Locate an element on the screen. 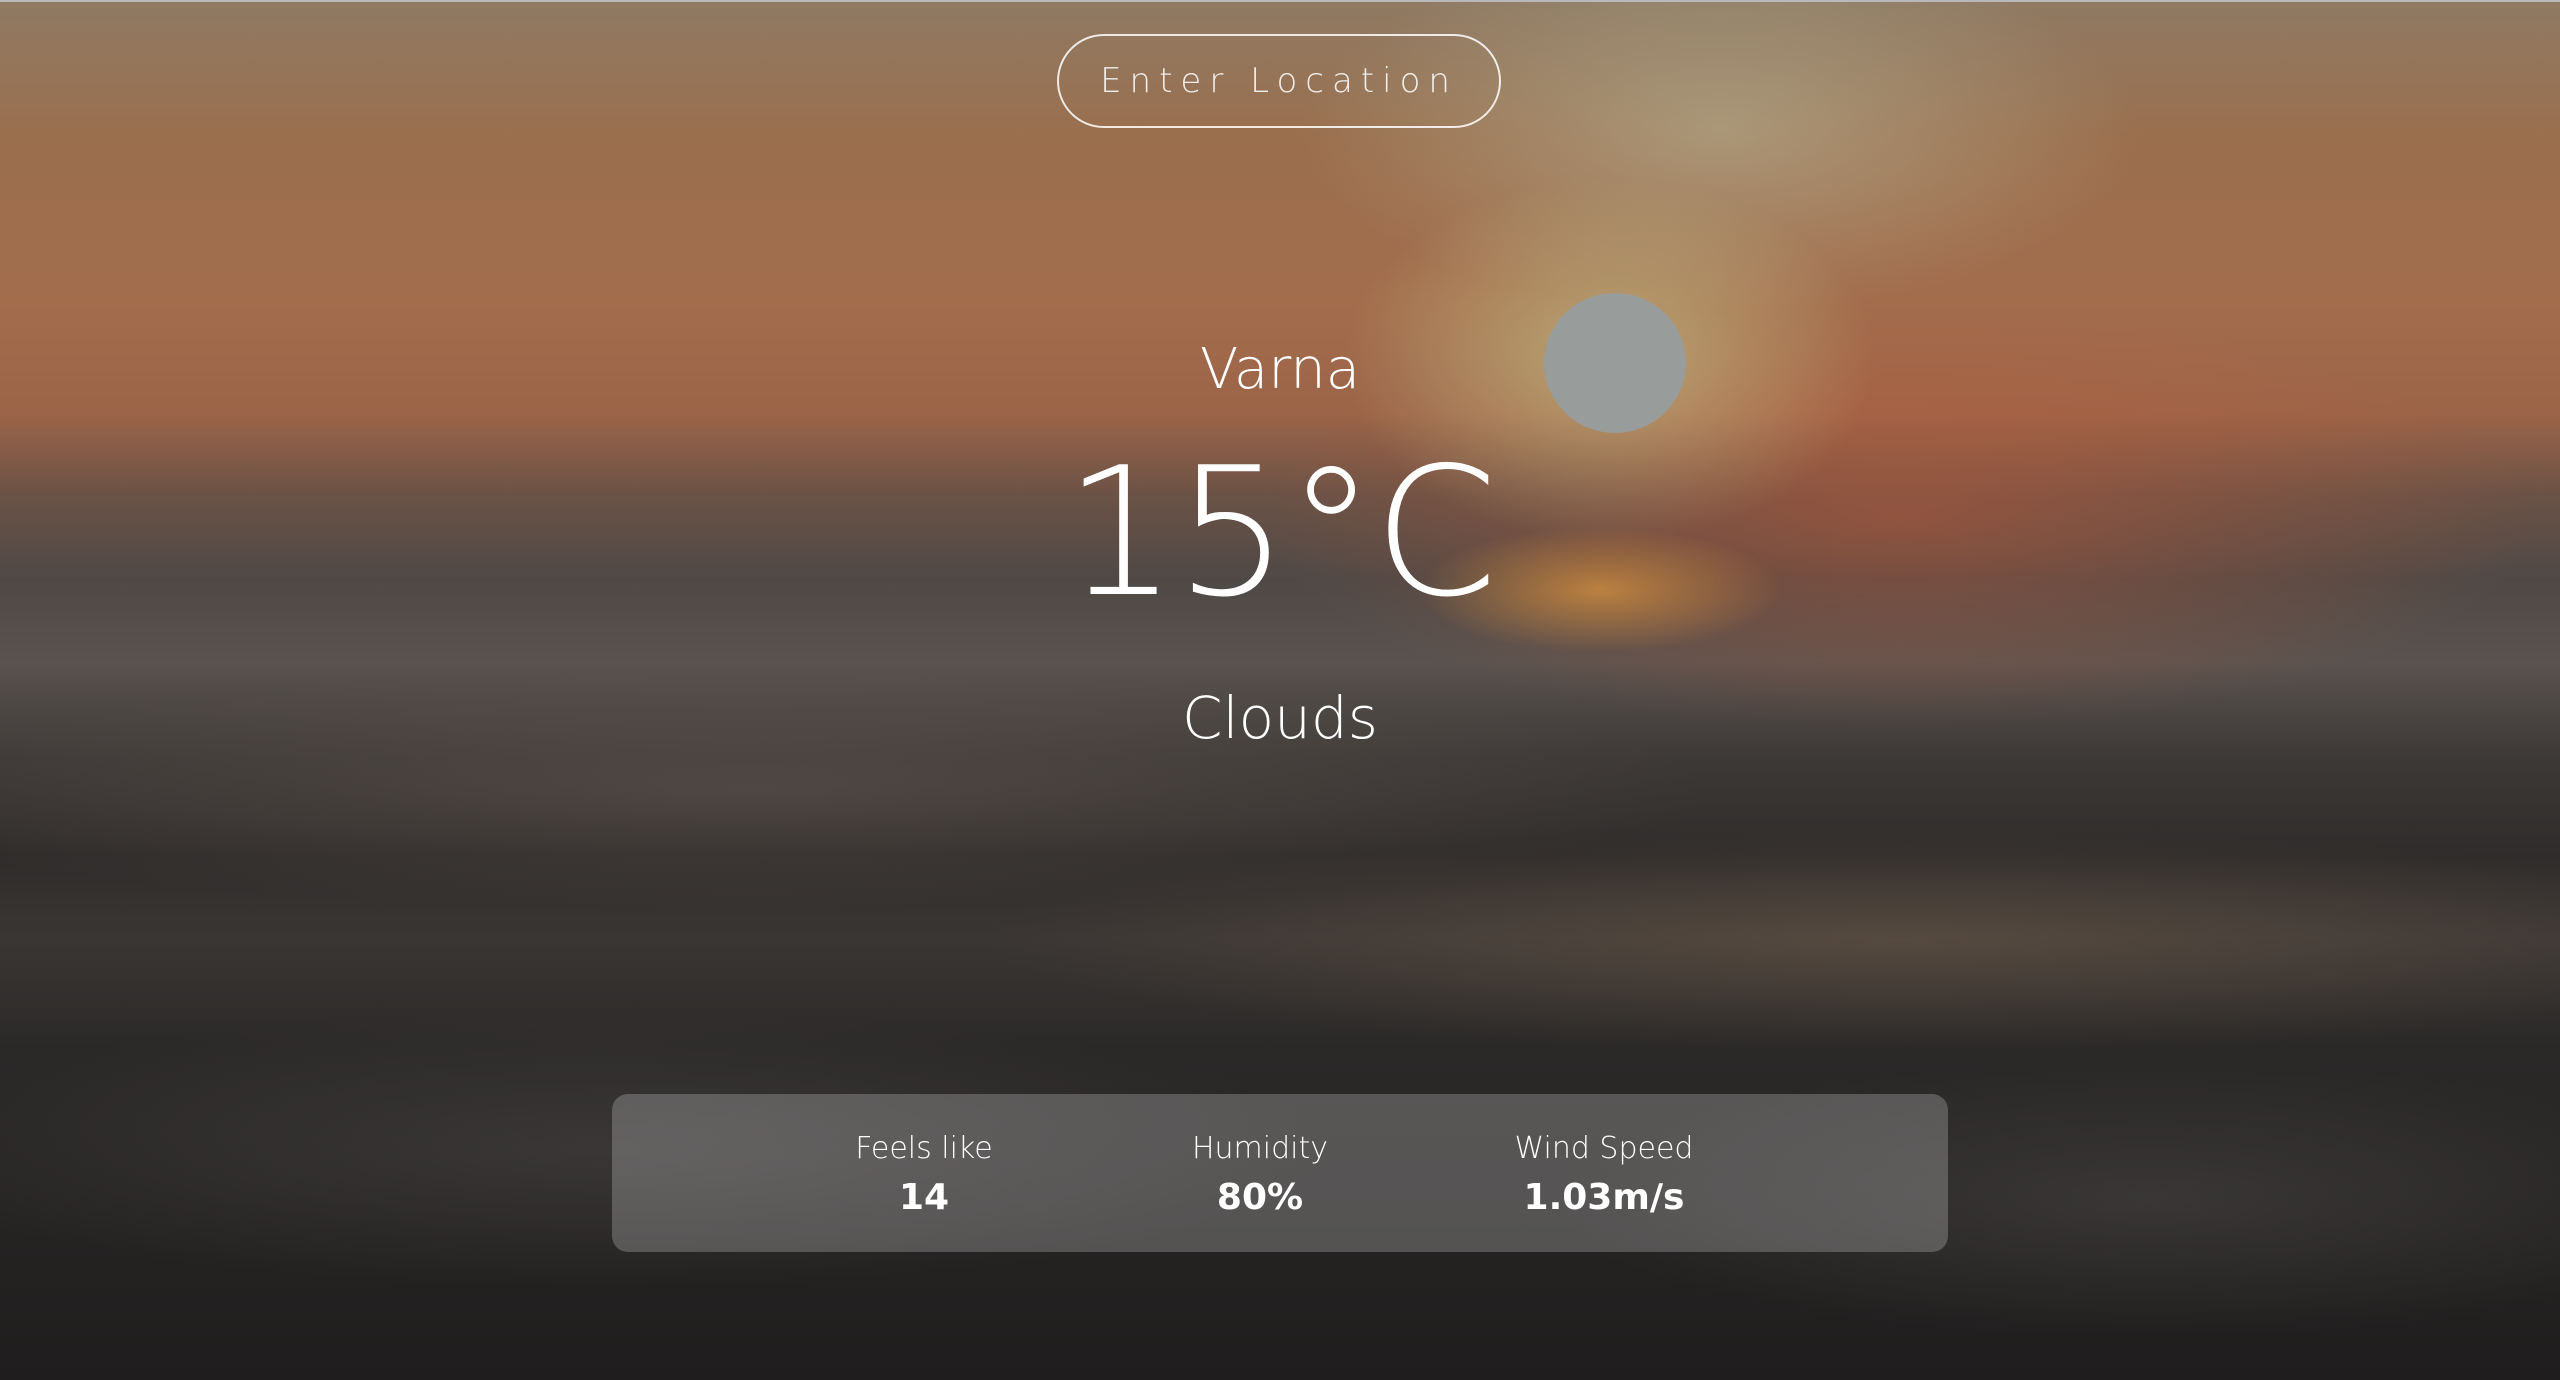 This screenshot has width=2560, height=1380. wind-speed-stat: Wind Speed 1.03m/s is located at coordinates (1604, 1175).